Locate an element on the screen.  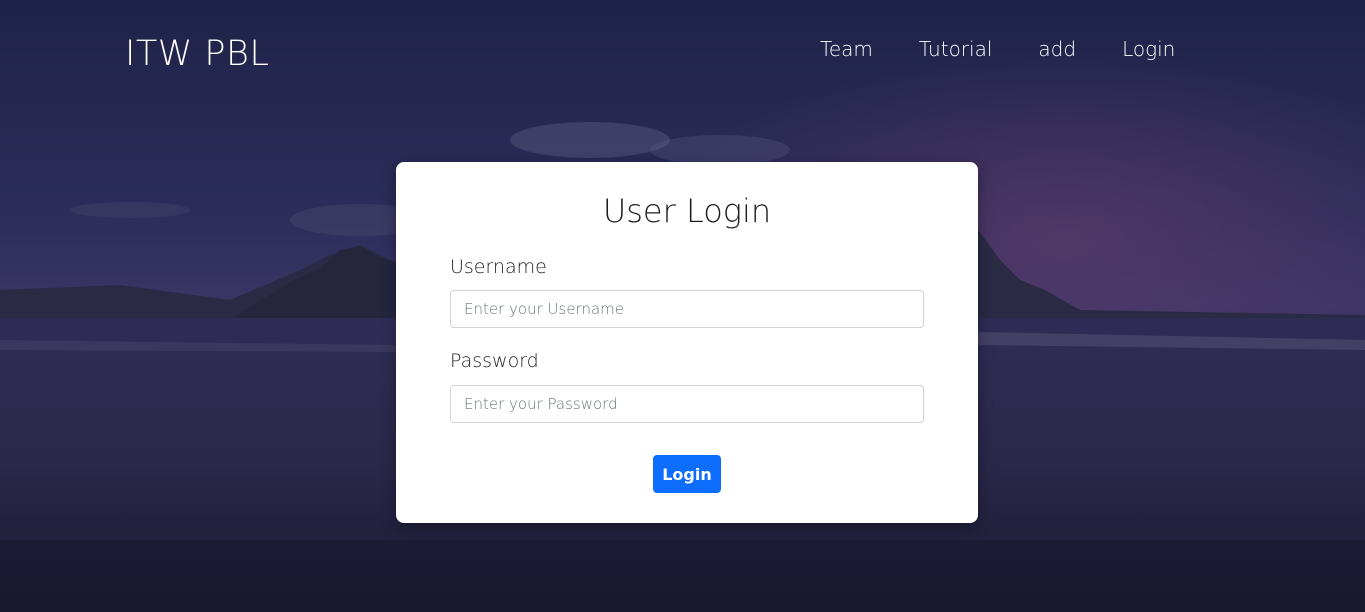
nav-tutorial: Tutorial is located at coordinates (956, 49).